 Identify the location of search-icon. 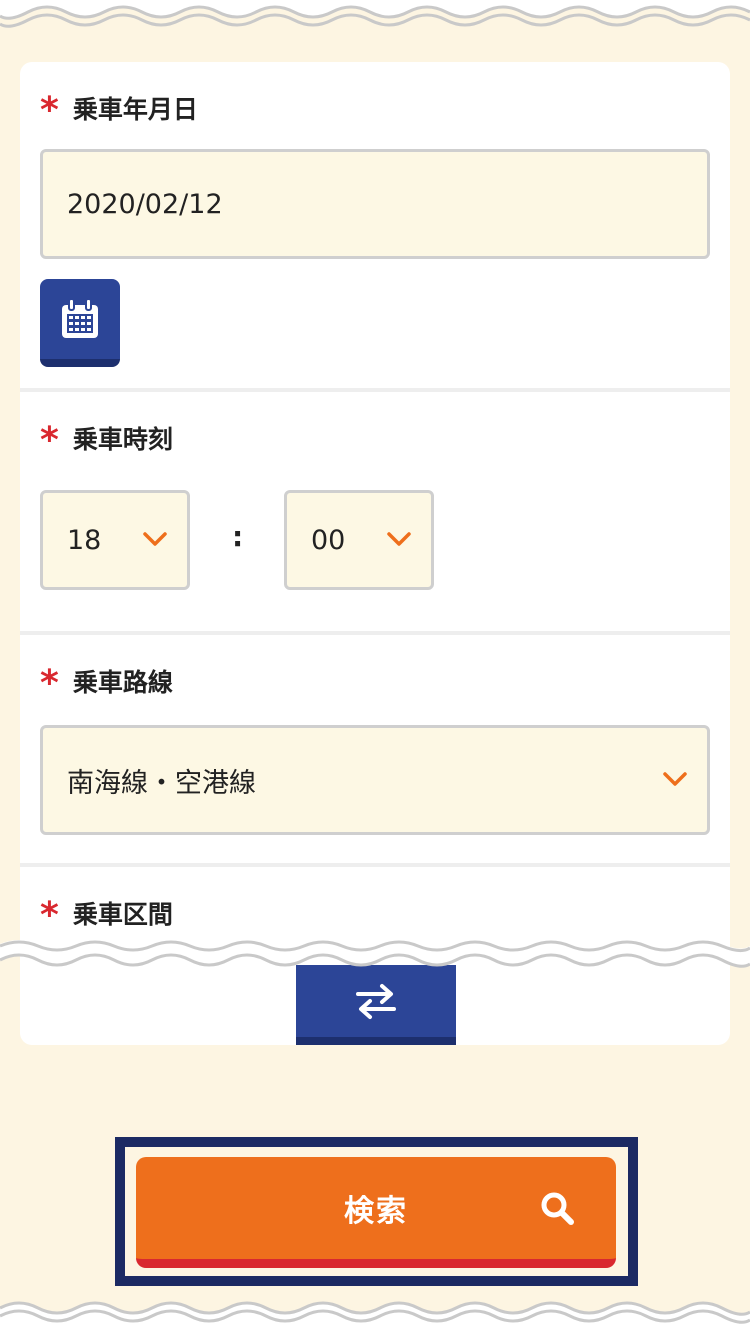
(557, 1208).